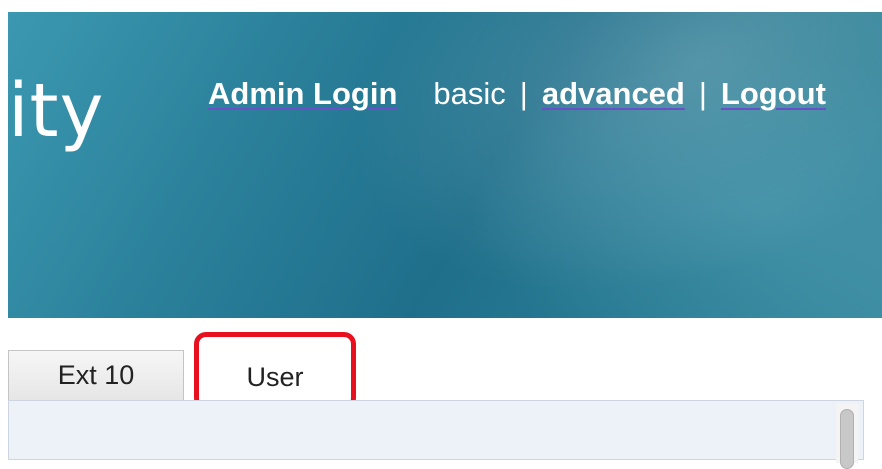 The height and width of the screenshot is (469, 882). I want to click on vertical-scrollbar, so click(847, 436).